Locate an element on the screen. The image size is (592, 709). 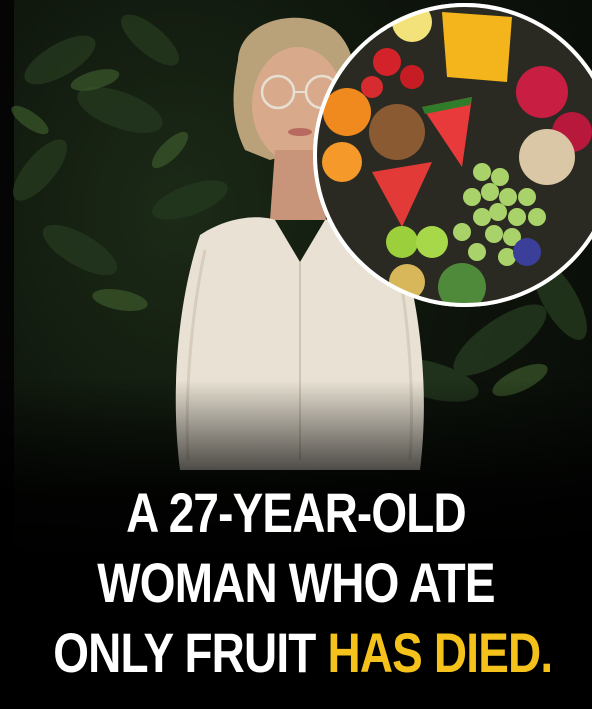
headline-line-3-start: ONLY FRUIT is located at coordinates (190, 652).